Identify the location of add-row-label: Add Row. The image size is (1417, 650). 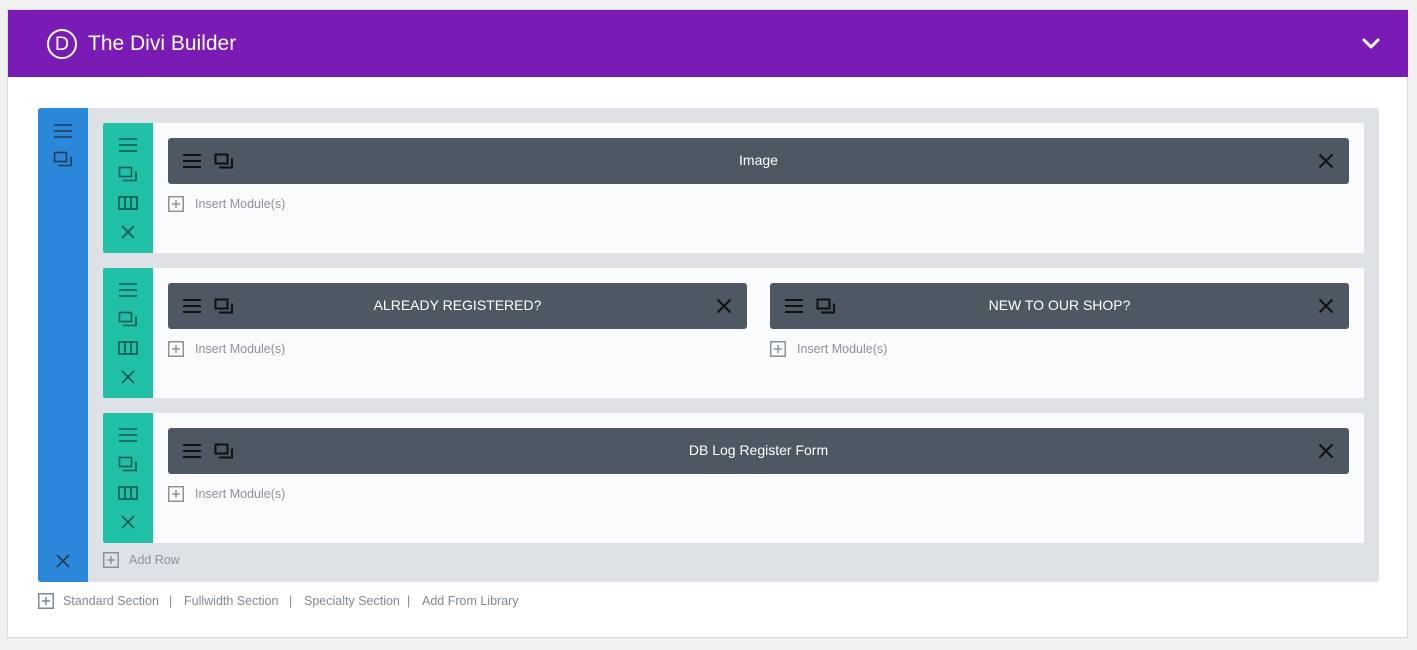
(154, 560).